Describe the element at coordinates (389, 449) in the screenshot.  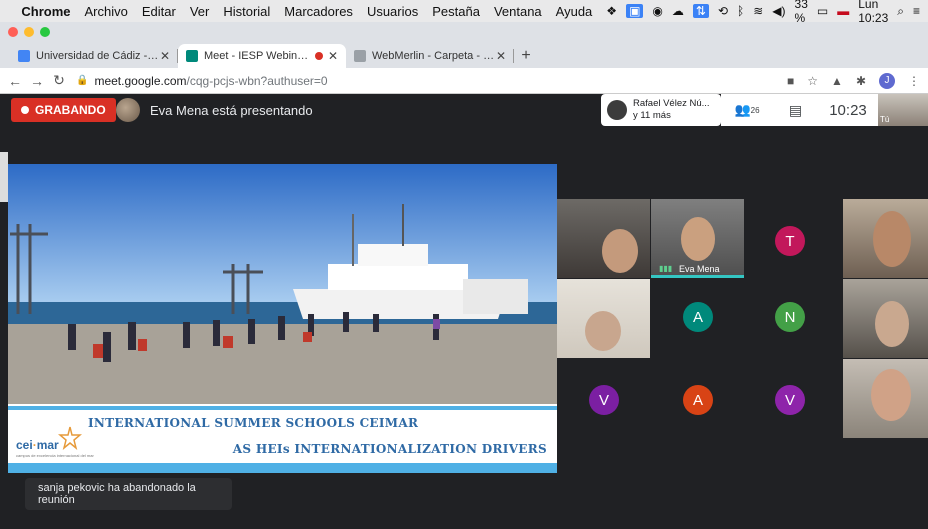
I see `slide-heading-line2: AS HEIs INTERNATIONALIZATION DRIVERS` at that location.